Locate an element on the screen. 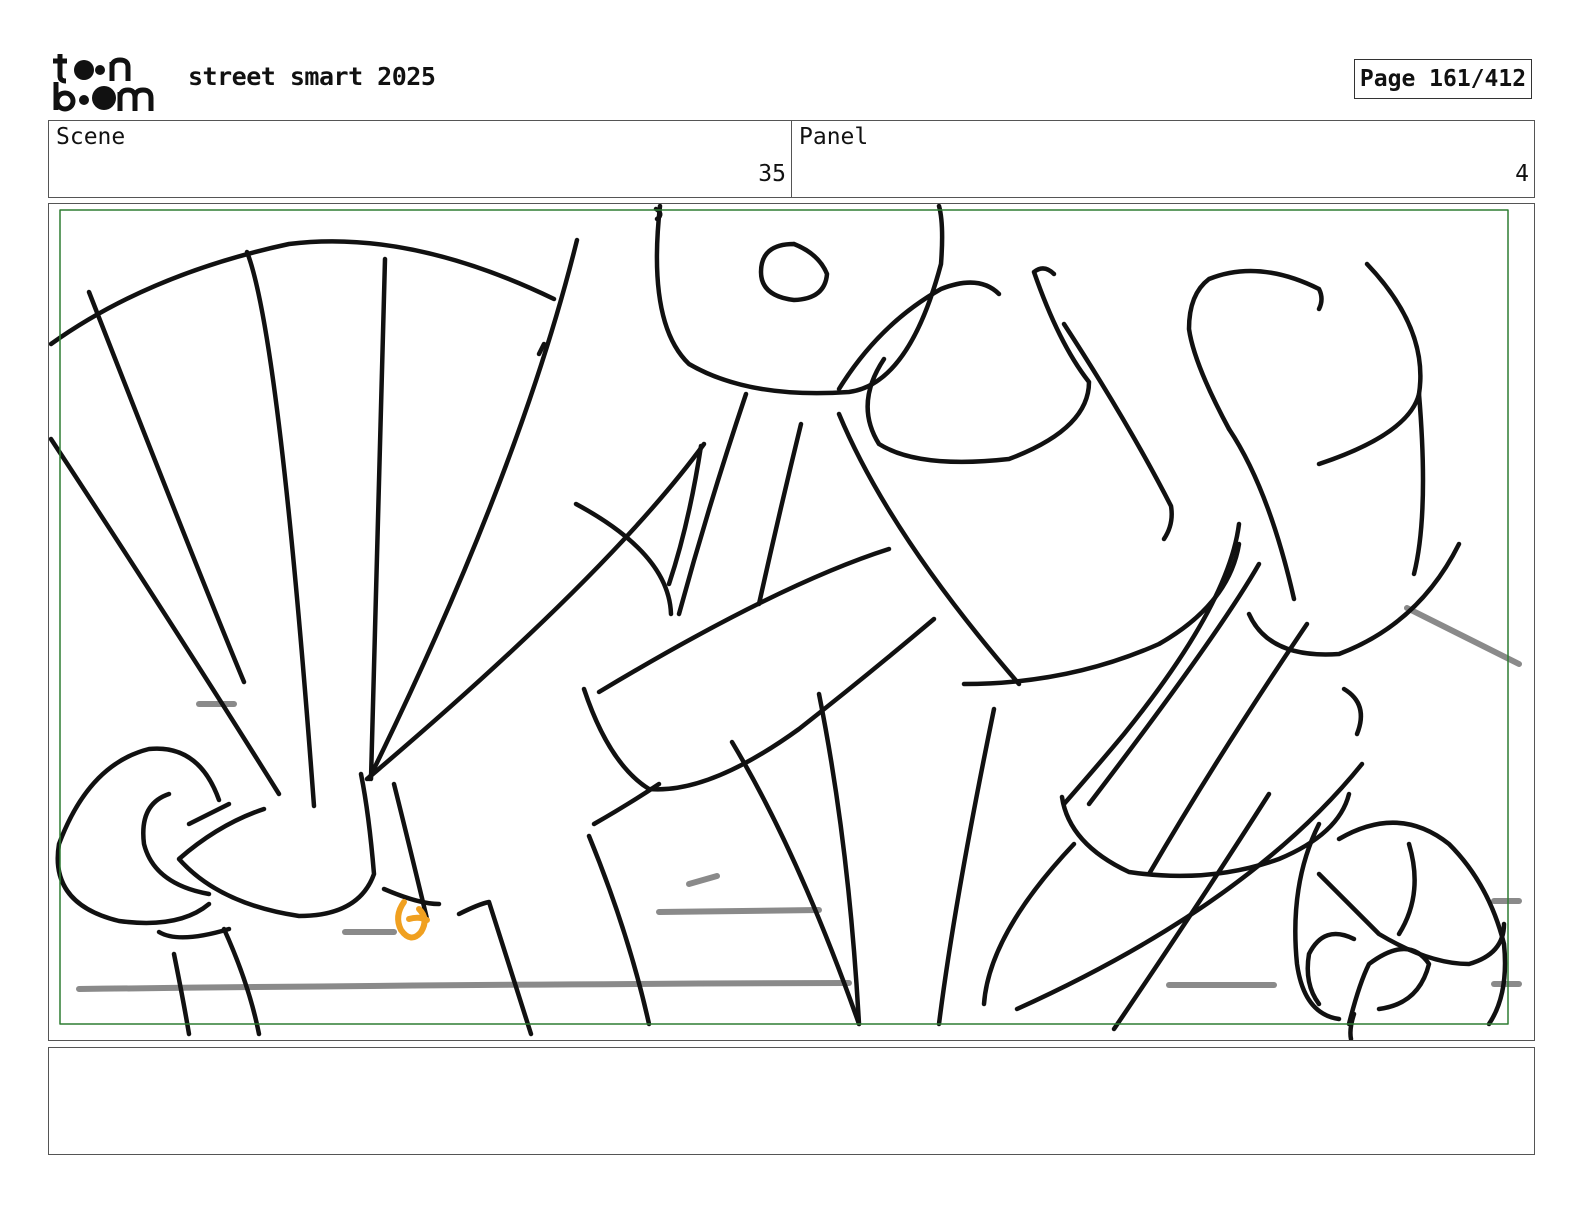  panel-cell: Panel 4 is located at coordinates (1163, 159).